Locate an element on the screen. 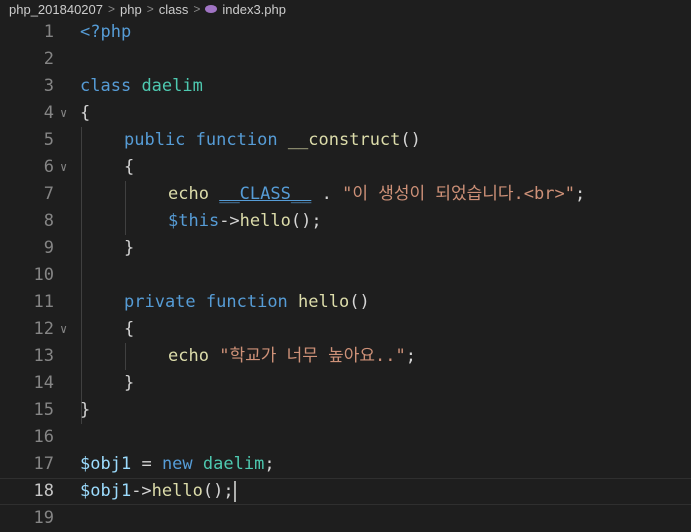  php-open-tag: <?php is located at coordinates (106, 32).